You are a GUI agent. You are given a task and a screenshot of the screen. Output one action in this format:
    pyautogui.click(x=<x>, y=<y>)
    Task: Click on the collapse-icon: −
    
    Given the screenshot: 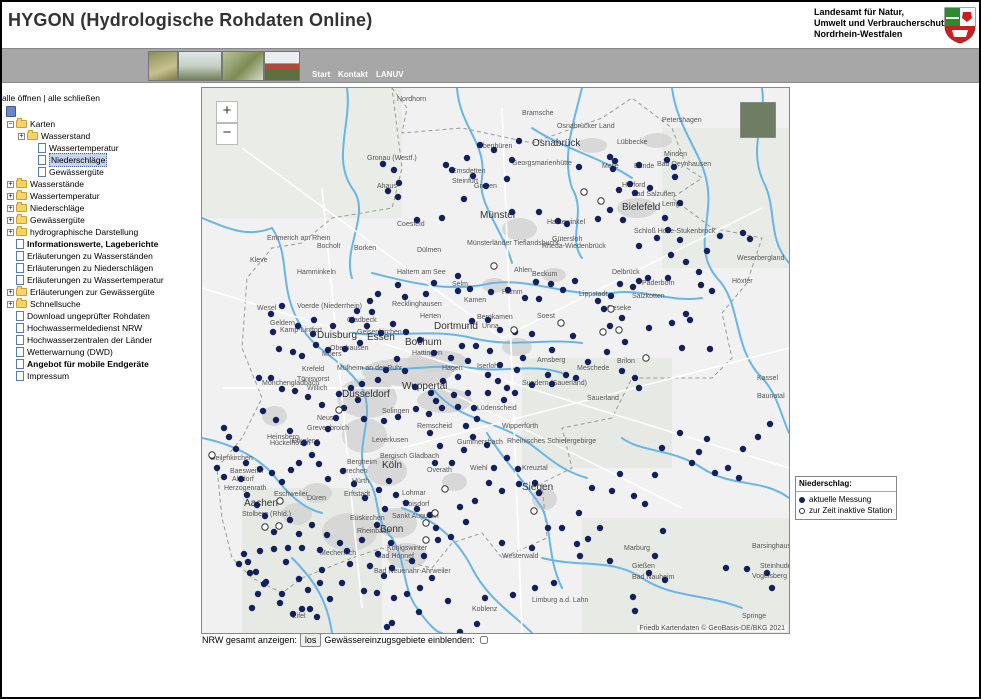 What is the action you would take?
    pyautogui.click(x=10, y=124)
    